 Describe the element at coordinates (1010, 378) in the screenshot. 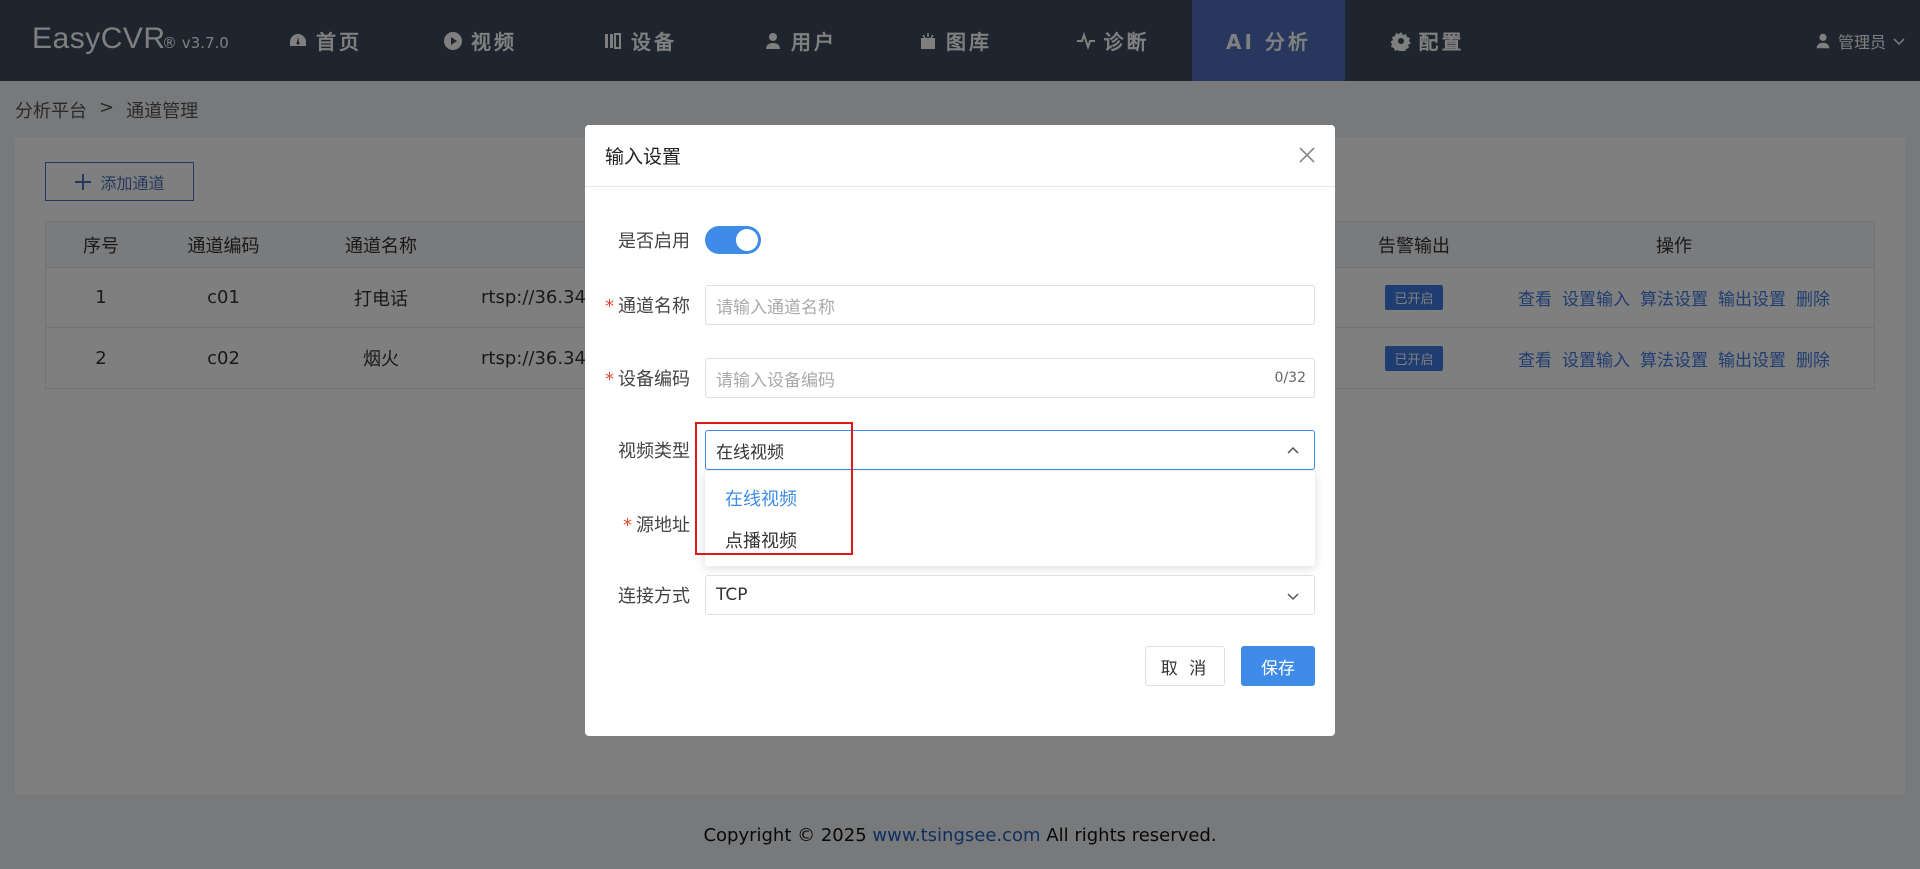

I see `device-code-input: 请输入设备编码 0/32` at that location.